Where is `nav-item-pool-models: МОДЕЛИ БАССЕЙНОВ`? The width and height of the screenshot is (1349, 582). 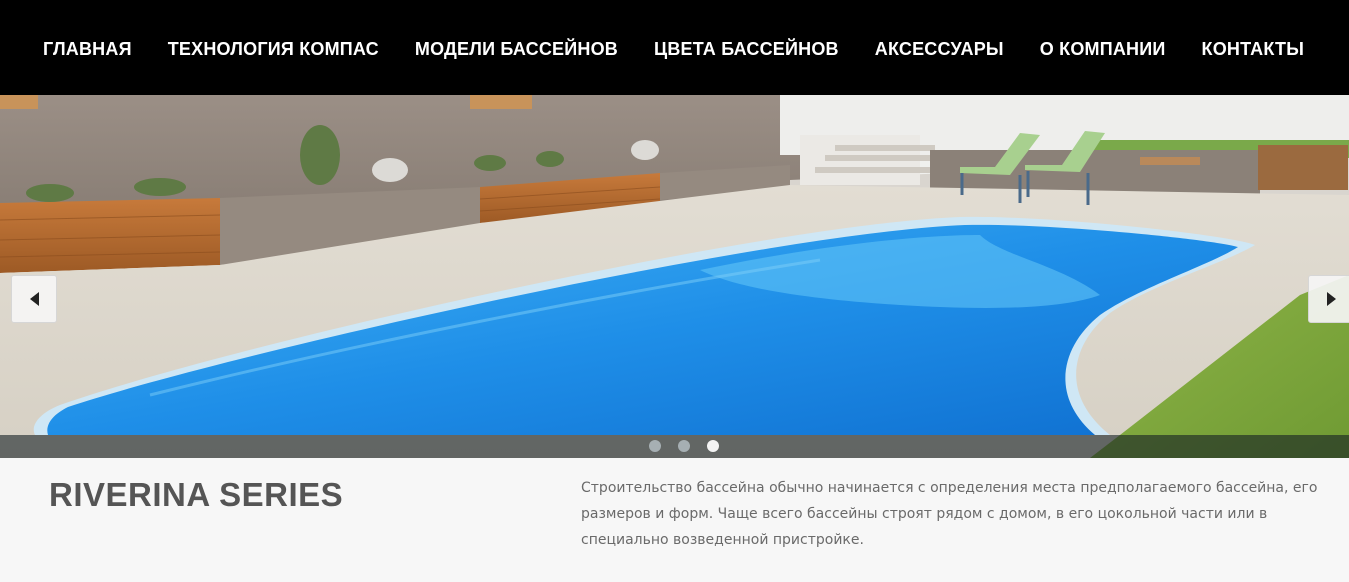
nav-item-pool-models: МОДЕЛИ БАССЕЙНОВ is located at coordinates (516, 49).